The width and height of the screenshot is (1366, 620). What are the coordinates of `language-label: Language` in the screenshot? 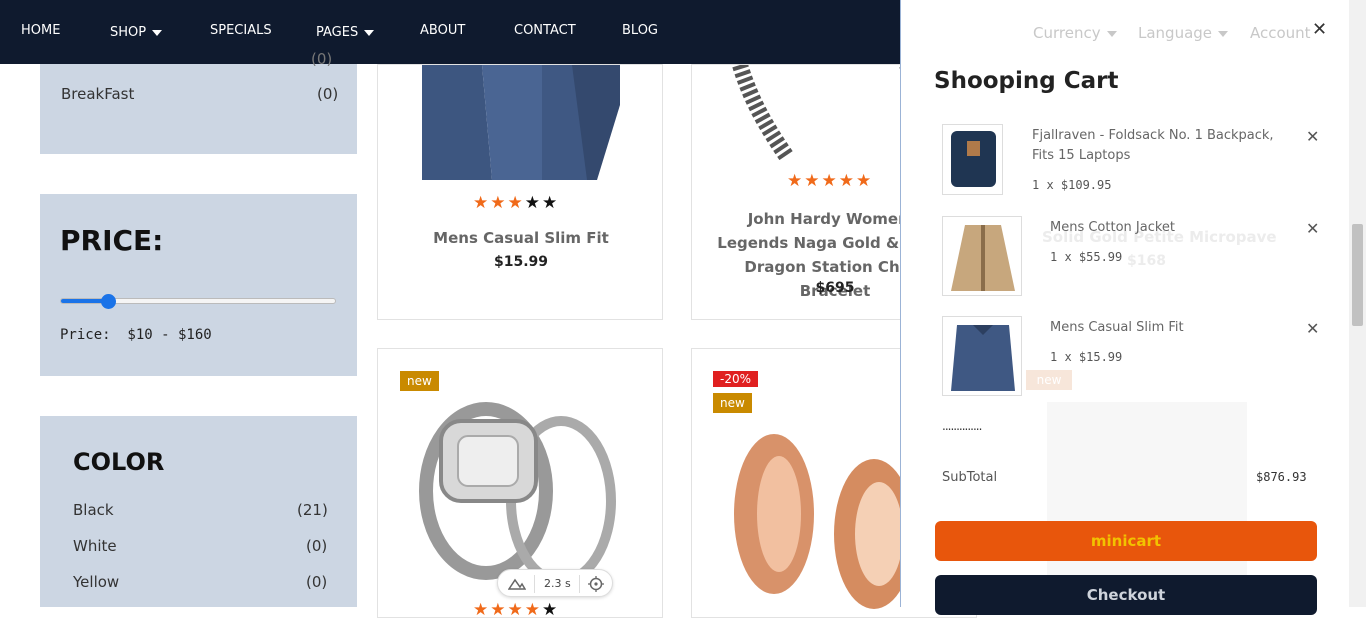 It's located at (1175, 33).